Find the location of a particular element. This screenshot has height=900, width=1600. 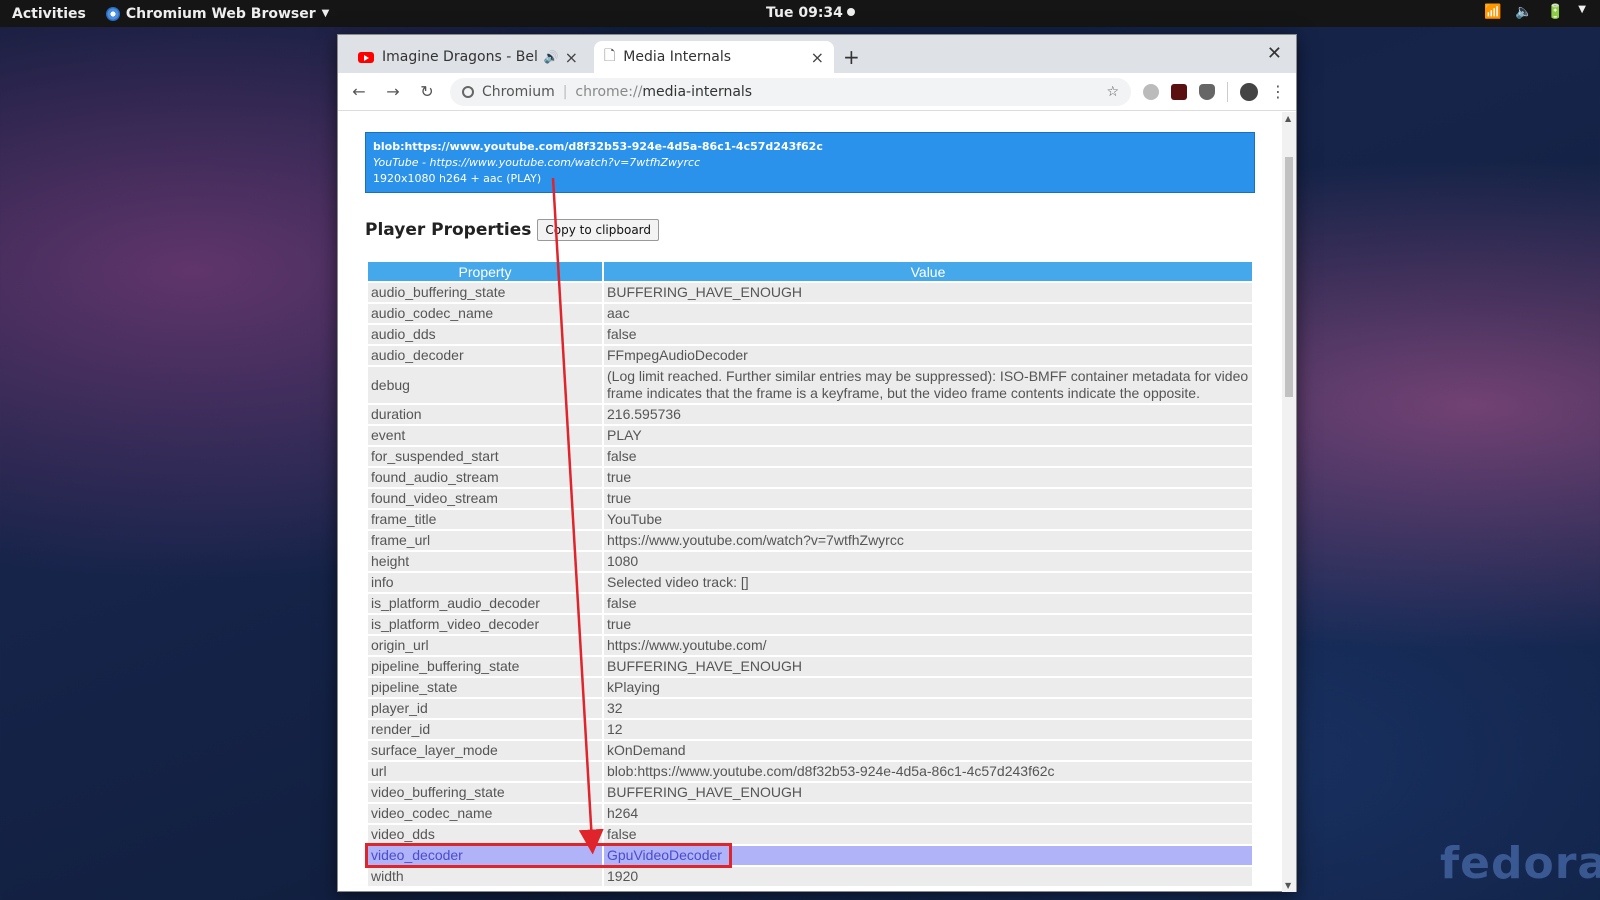

property-name-cell: render_id is located at coordinates (485, 729).